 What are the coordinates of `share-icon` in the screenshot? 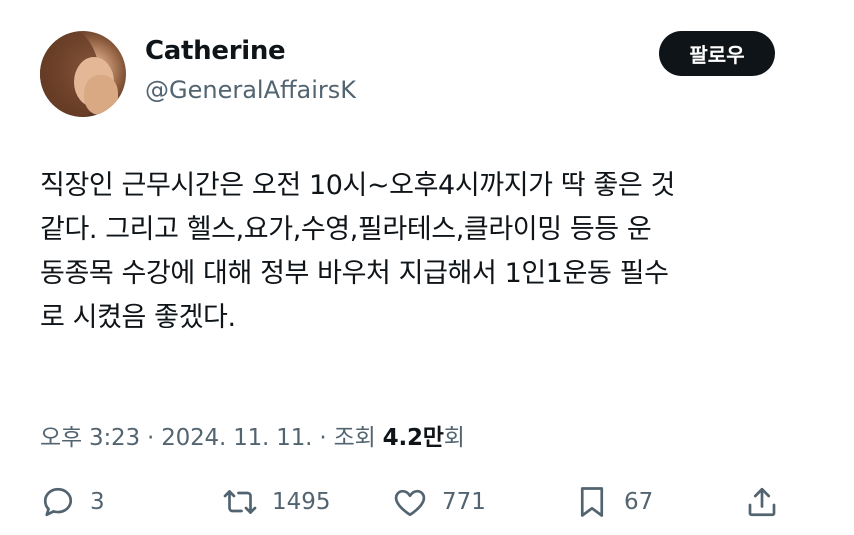 It's located at (762, 502).